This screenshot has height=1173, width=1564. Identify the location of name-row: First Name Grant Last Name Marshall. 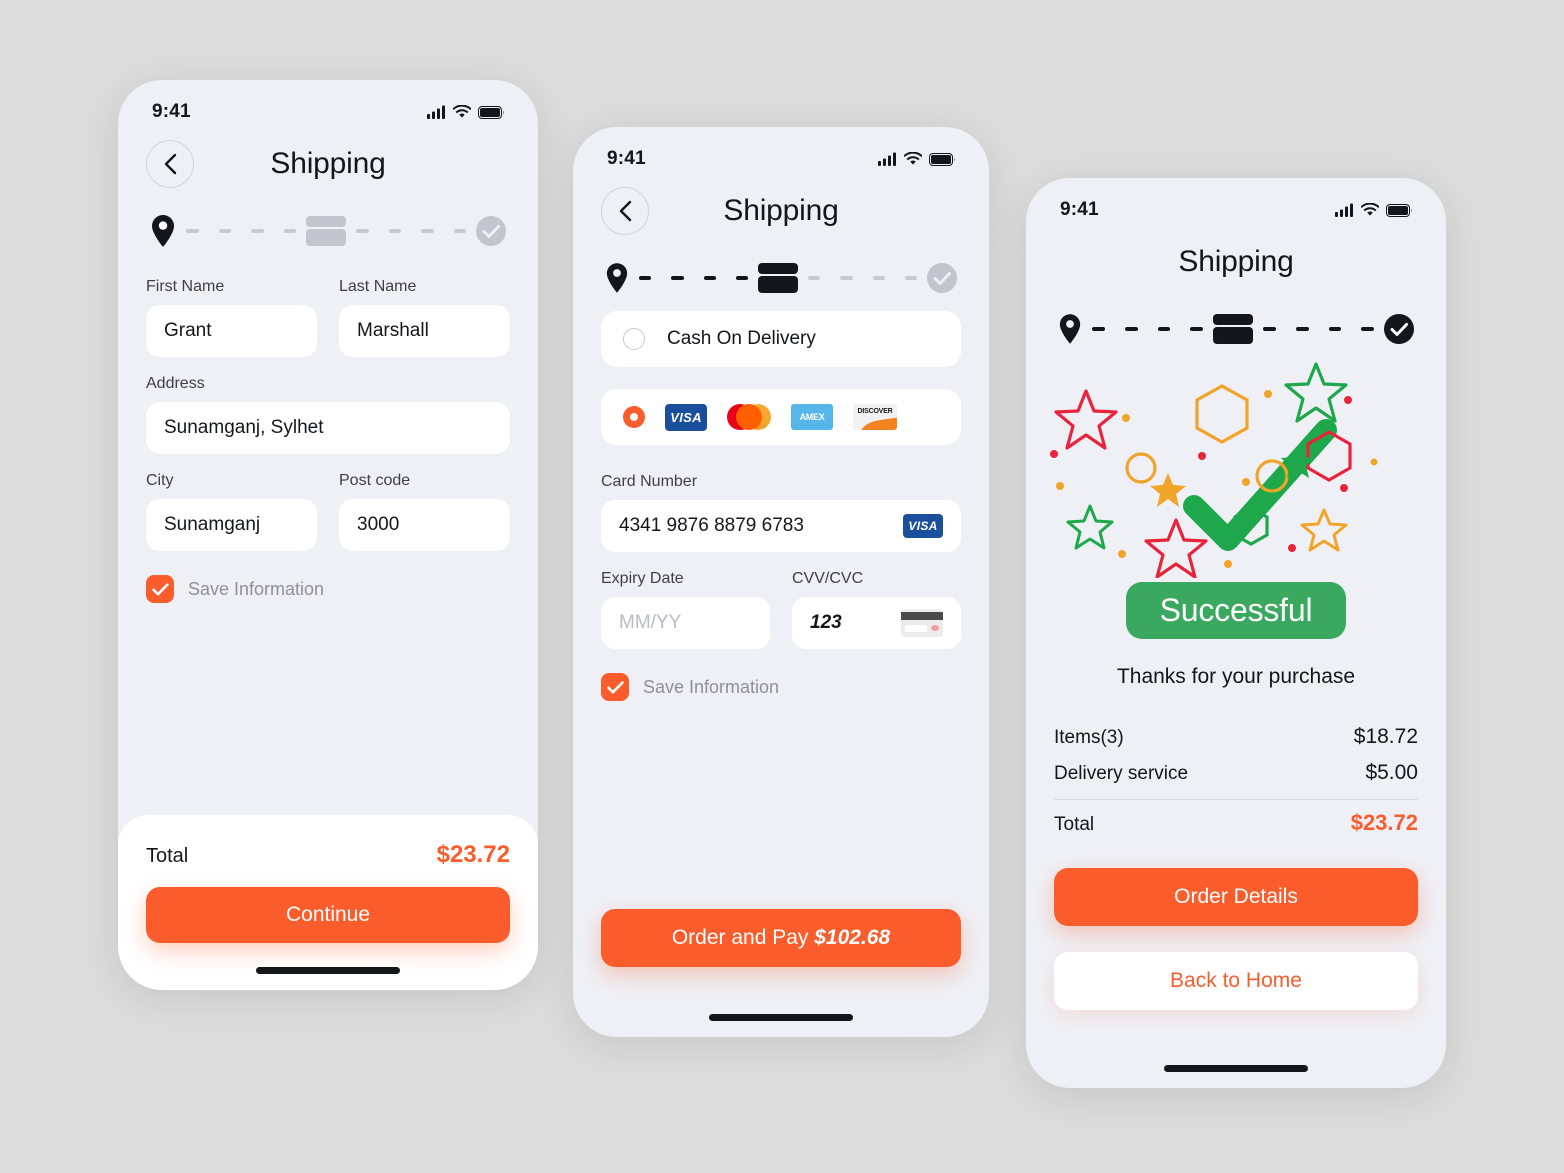
(328, 308).